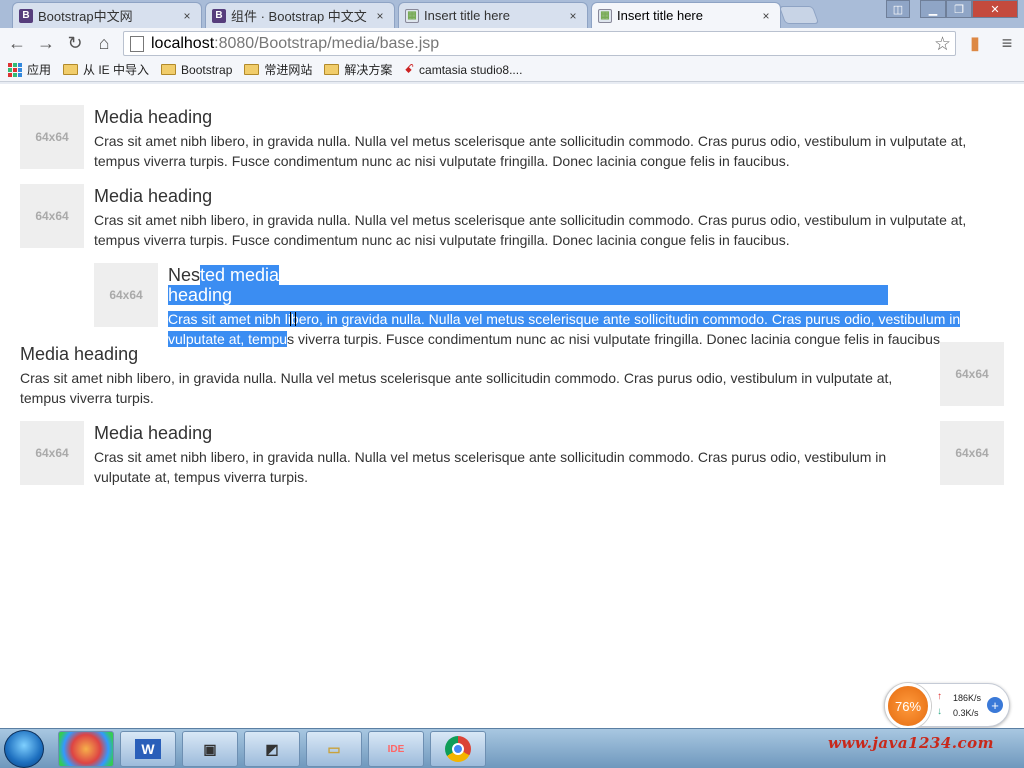 This screenshot has height=768, width=1024. What do you see at coordinates (409, 69) in the screenshot?
I see `camtasia-icon: ꗃ` at bounding box center [409, 69].